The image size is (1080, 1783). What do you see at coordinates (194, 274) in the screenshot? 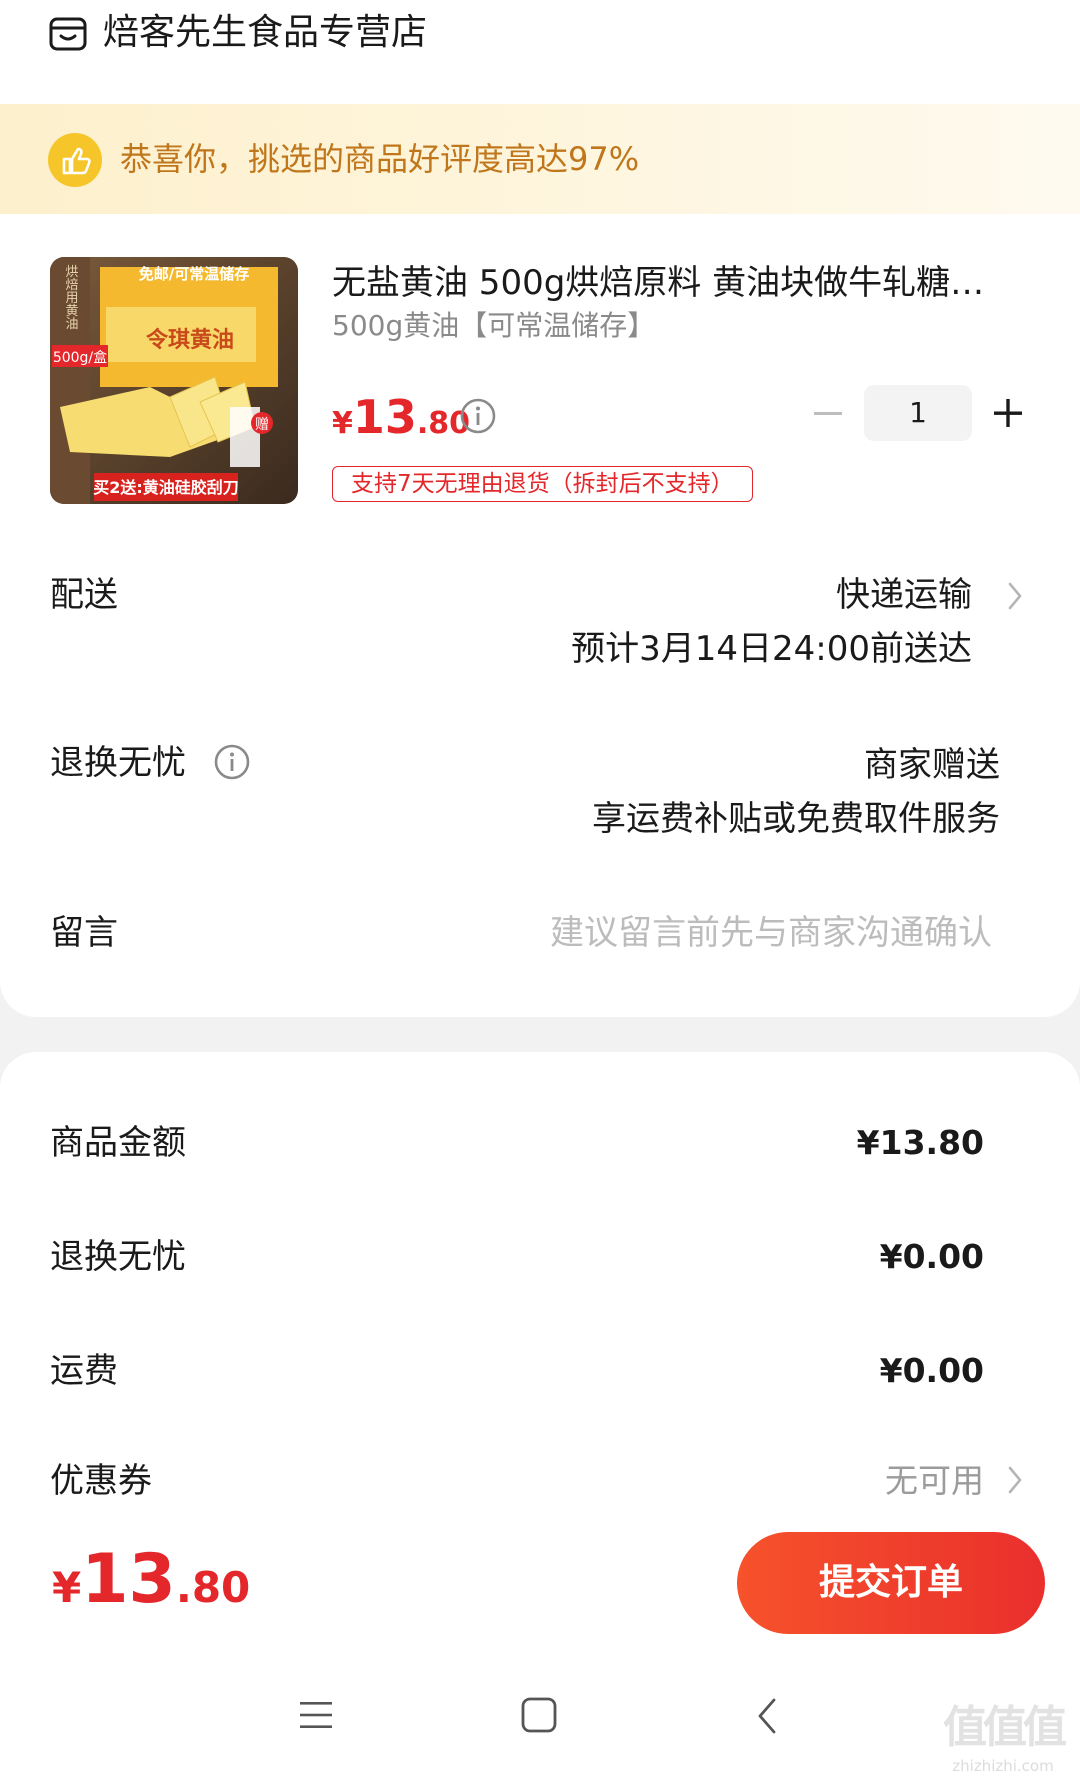
I see `image-tag-text: 免邮/可常温储存` at bounding box center [194, 274].